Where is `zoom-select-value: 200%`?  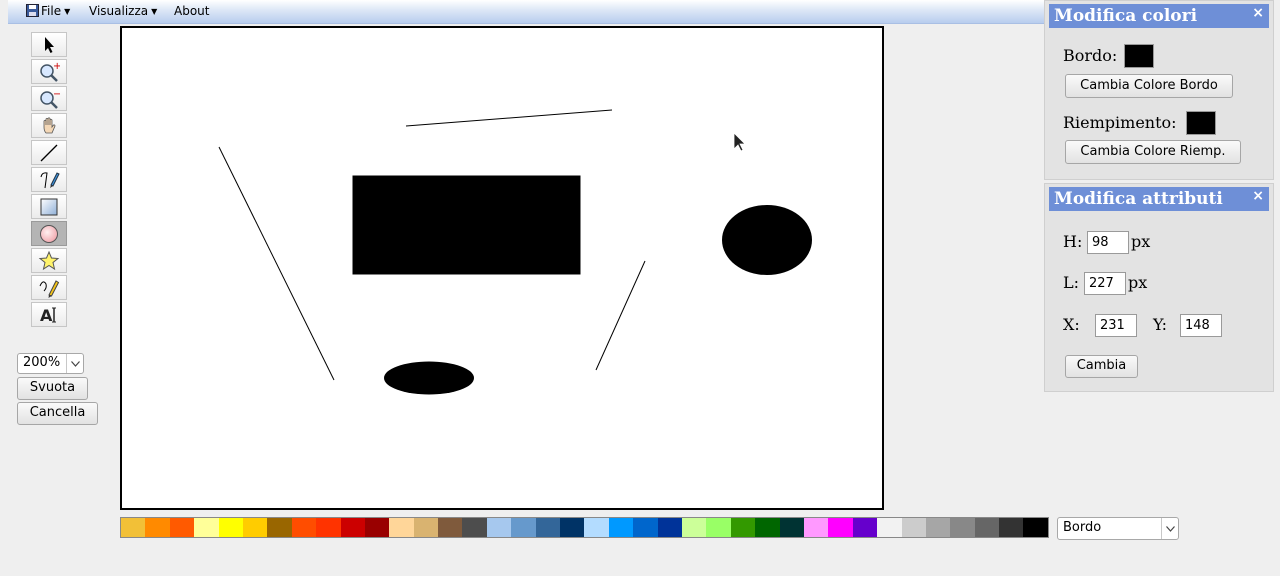
zoom-select-value: 200% is located at coordinates (42, 362).